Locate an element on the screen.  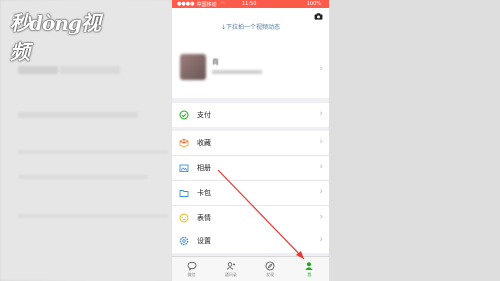
menu-label: 设置 is located at coordinates (204, 241).